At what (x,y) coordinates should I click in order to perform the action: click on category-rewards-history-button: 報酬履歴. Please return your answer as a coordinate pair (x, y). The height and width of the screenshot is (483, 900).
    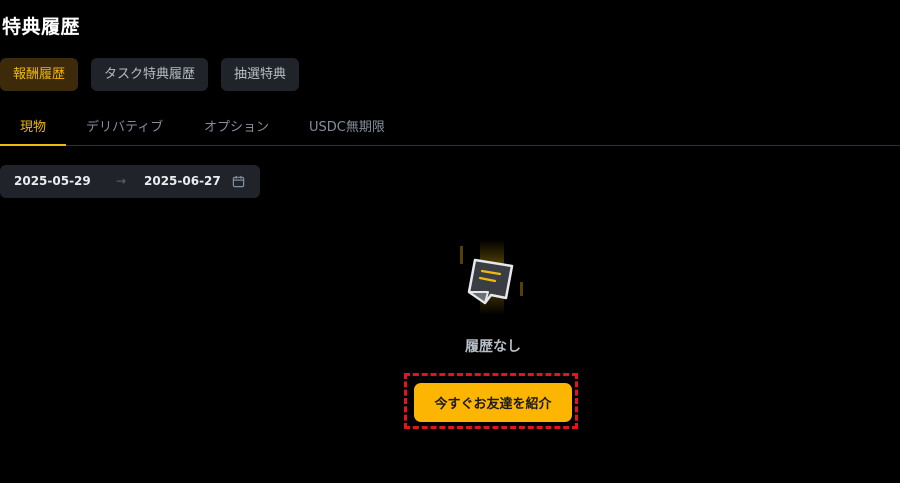
    Looking at the image, I should click on (39, 74).